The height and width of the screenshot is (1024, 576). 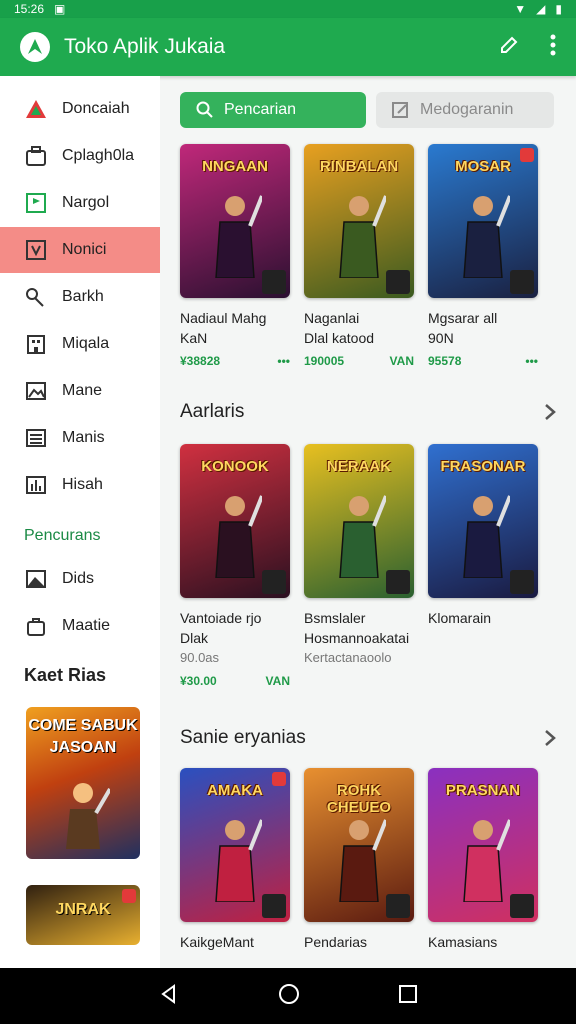 What do you see at coordinates (441, 338) in the screenshot?
I see `app-subtitle: 90N` at bounding box center [441, 338].